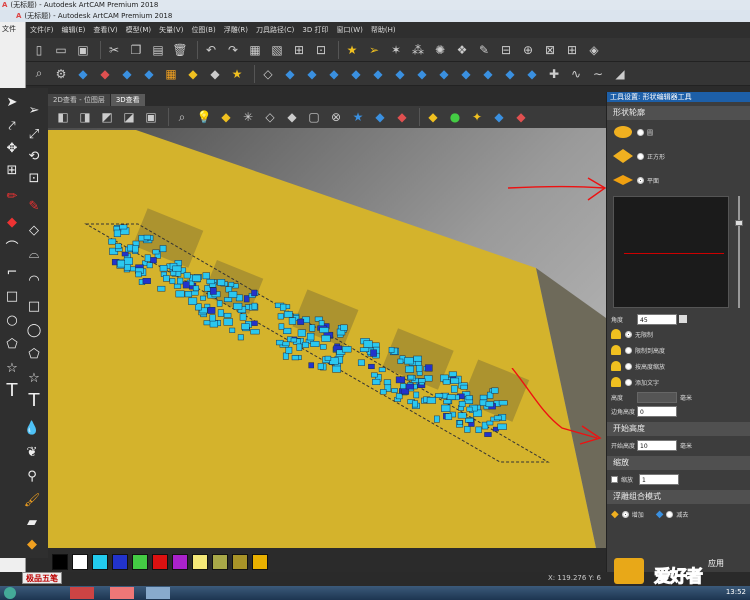  What do you see at coordinates (32, 544) in the screenshot?
I see `paint-bucket-icon: ◆` at bounding box center [32, 544].